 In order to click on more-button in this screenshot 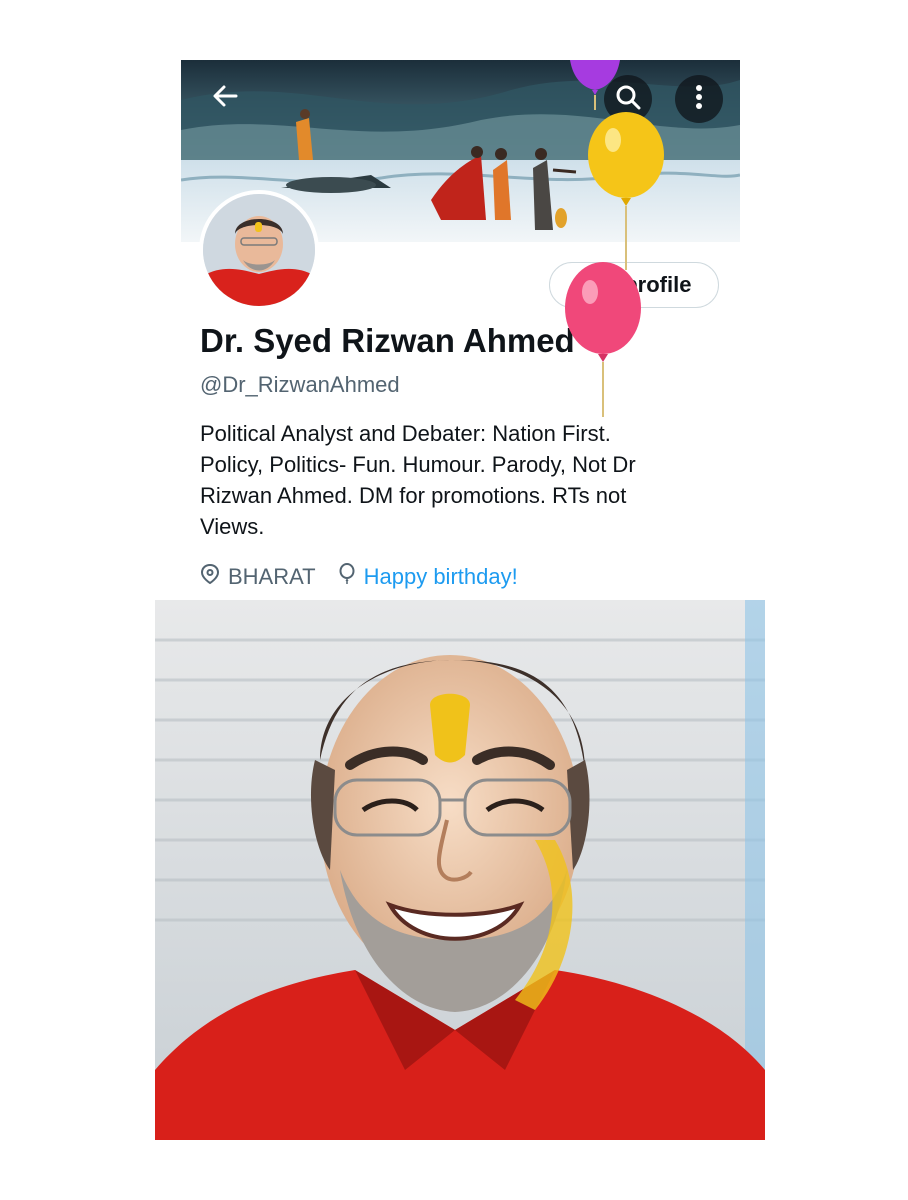, I will do `click(699, 99)`.